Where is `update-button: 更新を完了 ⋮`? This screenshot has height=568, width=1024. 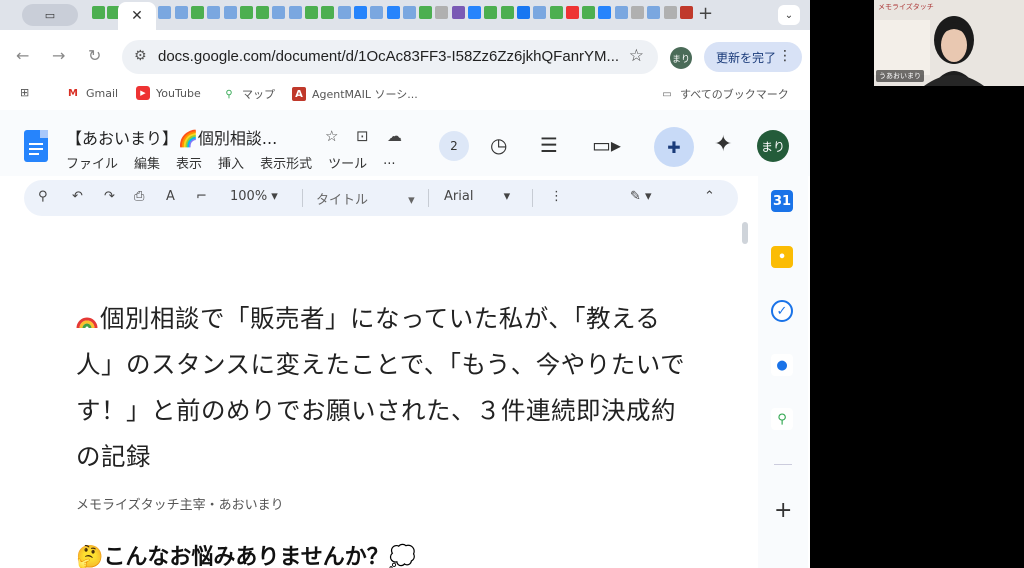
update-button: 更新を完了 ⋮ is located at coordinates (753, 57).